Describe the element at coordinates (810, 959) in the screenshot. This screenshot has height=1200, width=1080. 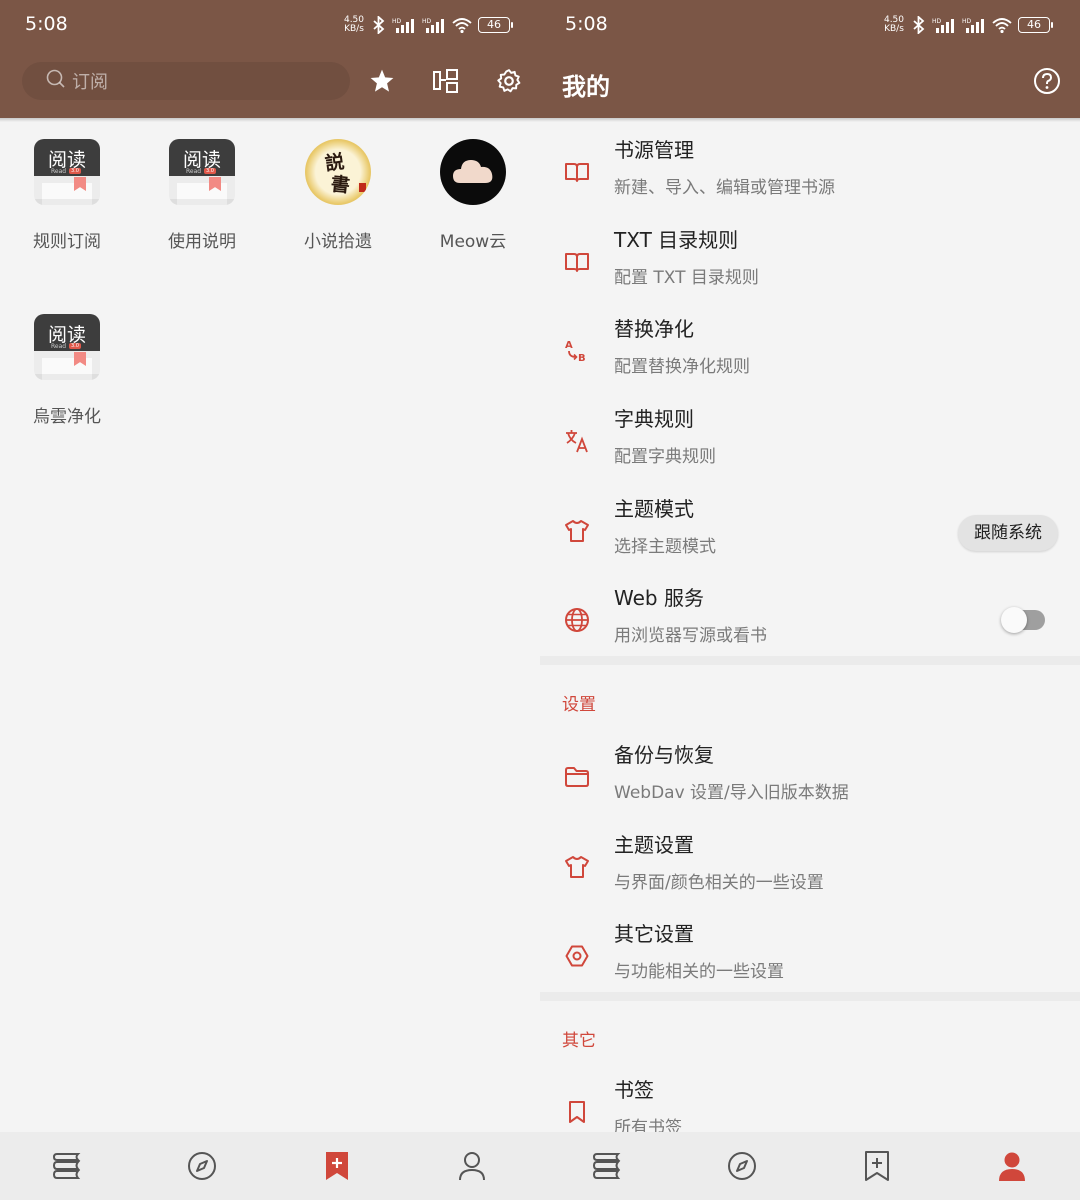
I see `menu-other-settings: 其它设置 与功能相关的一些设置` at that location.